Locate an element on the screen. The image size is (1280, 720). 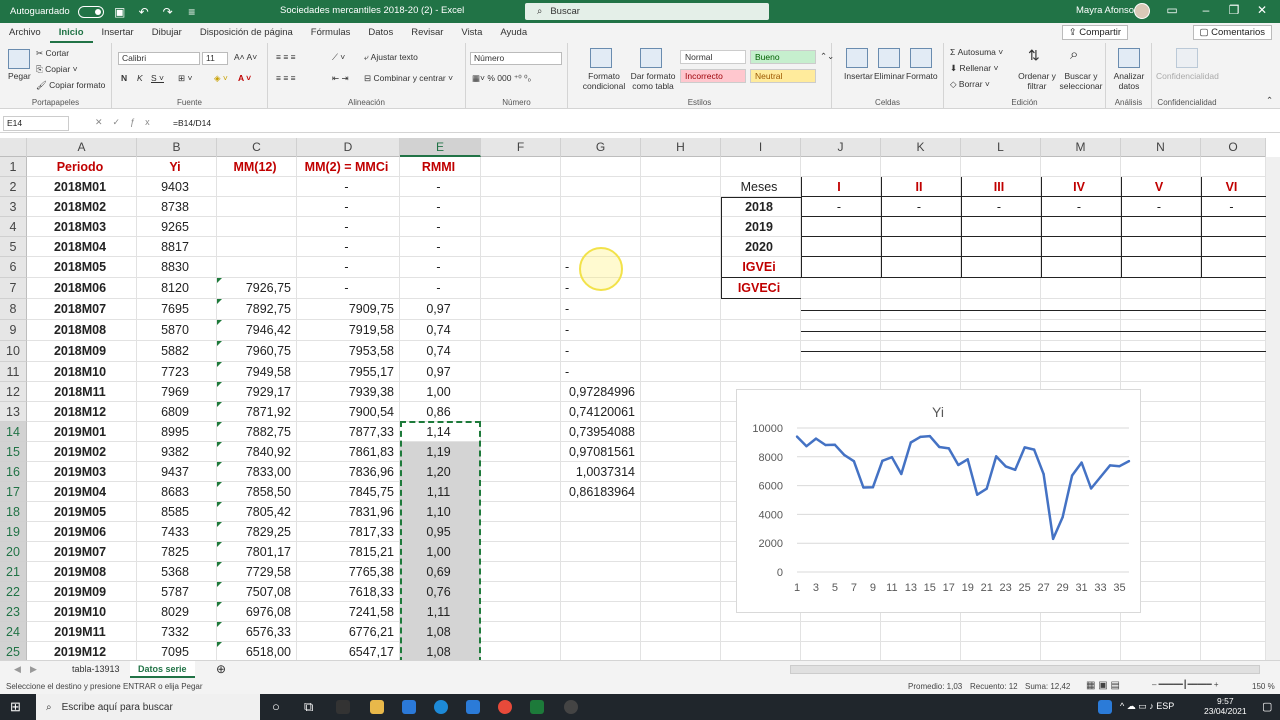
row-header: 11 is located at coordinates (13, 372).